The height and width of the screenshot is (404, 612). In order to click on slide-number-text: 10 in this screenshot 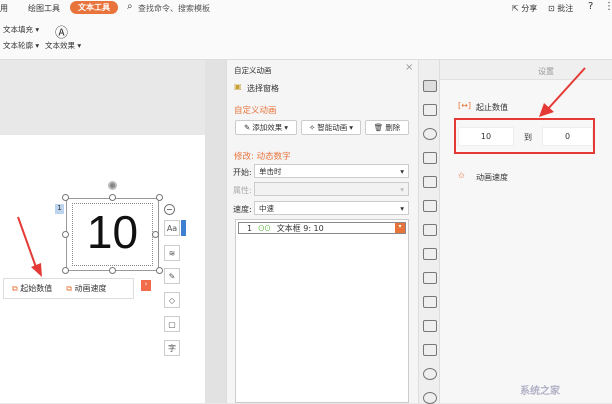, I will do `click(112, 232)`.